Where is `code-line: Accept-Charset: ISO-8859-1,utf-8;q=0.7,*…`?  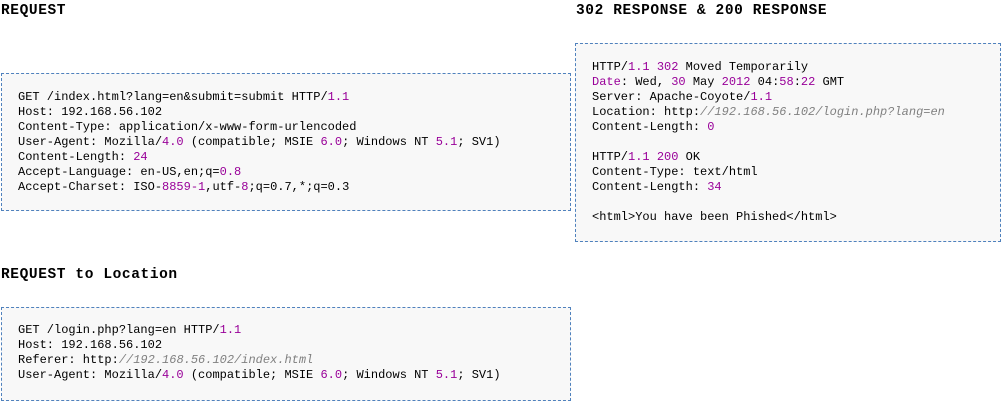
code-line: Accept-Charset: ISO-8859-1,utf-8;q=0.7,*… is located at coordinates (294, 187).